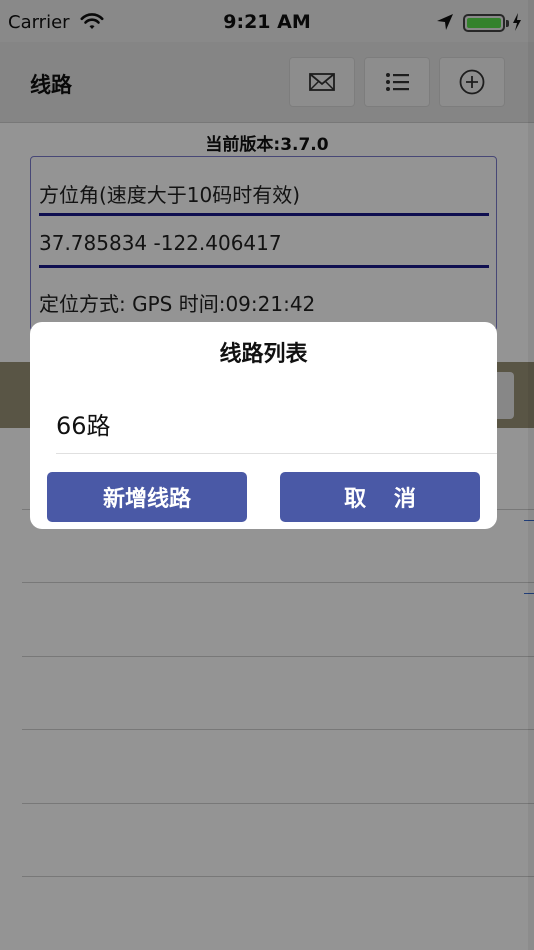 The width and height of the screenshot is (534, 950). I want to click on add-route-button: 新增线路, so click(147, 497).